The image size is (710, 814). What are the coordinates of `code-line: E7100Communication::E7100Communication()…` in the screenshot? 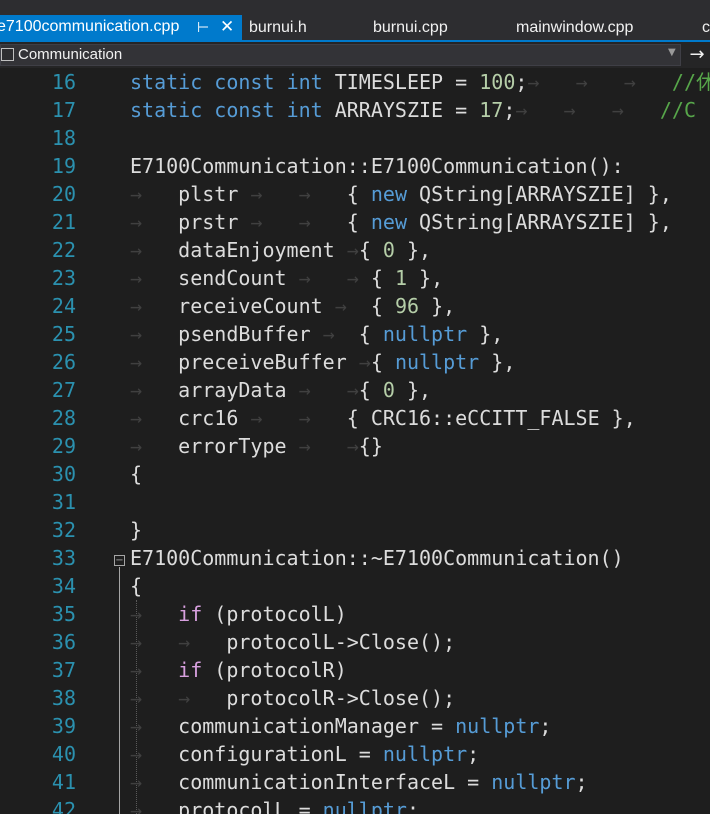 It's located at (377, 166).